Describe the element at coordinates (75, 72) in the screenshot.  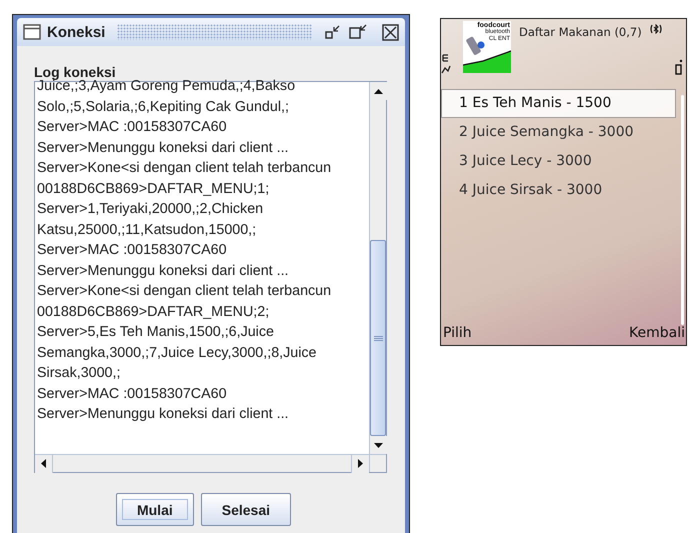
I see `log-label: Log koneksi` at that location.